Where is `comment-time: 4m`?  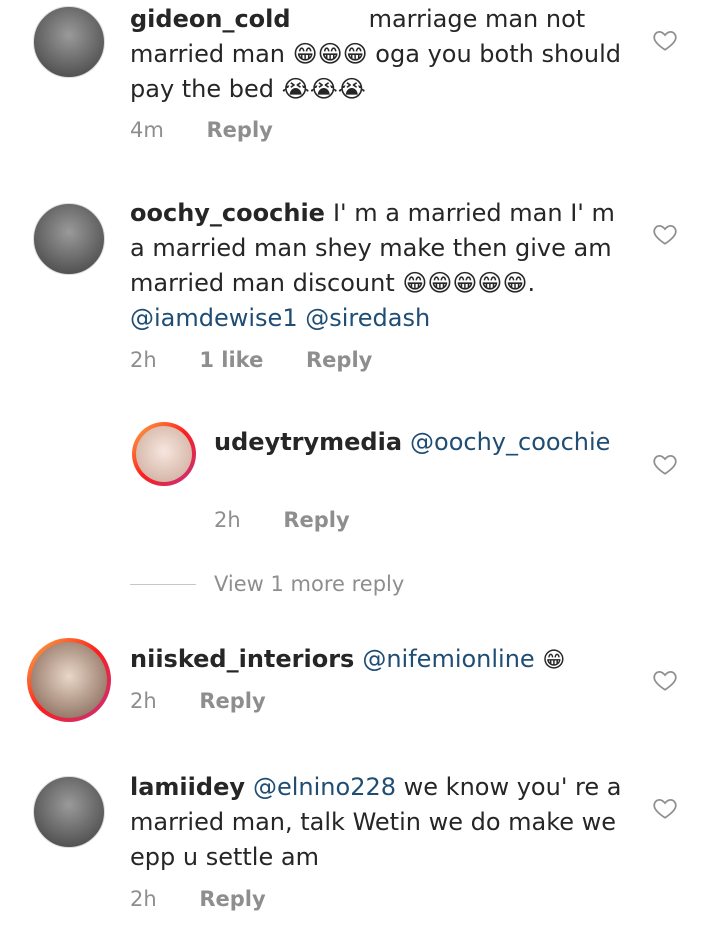 comment-time: 4m is located at coordinates (147, 130).